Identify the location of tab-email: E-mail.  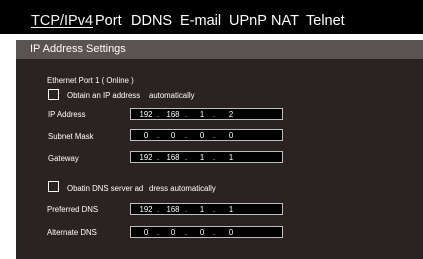
(200, 21).